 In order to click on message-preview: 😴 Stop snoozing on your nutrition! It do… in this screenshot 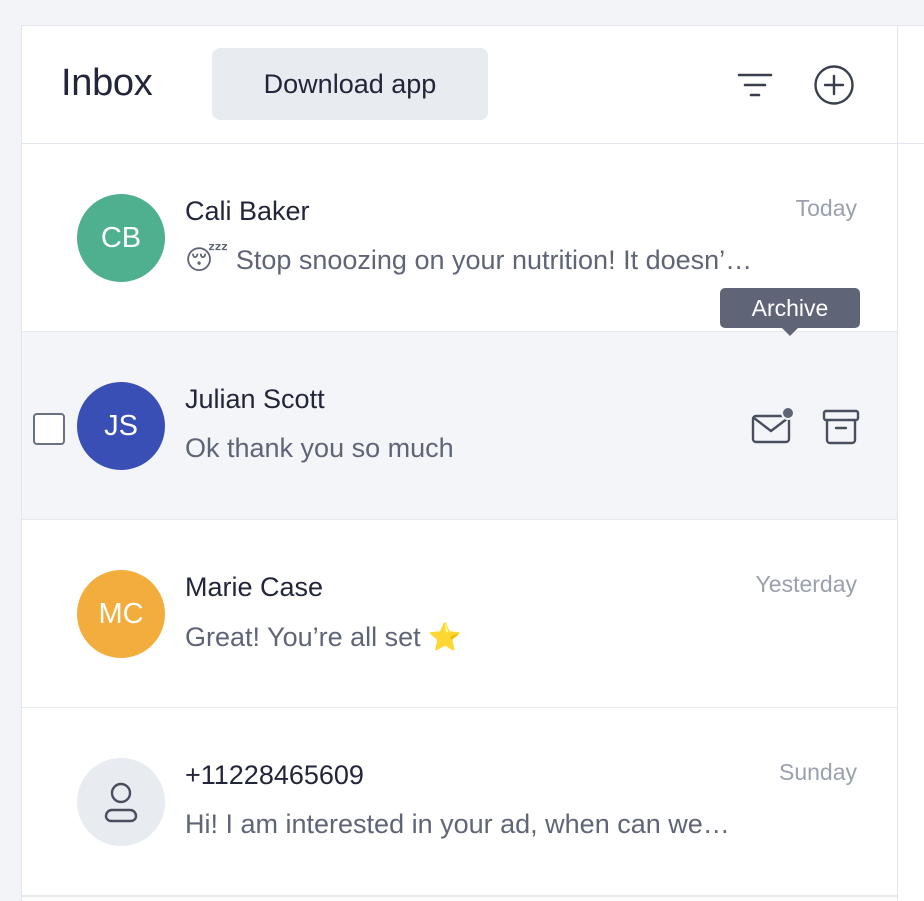, I will do `click(468, 260)`.